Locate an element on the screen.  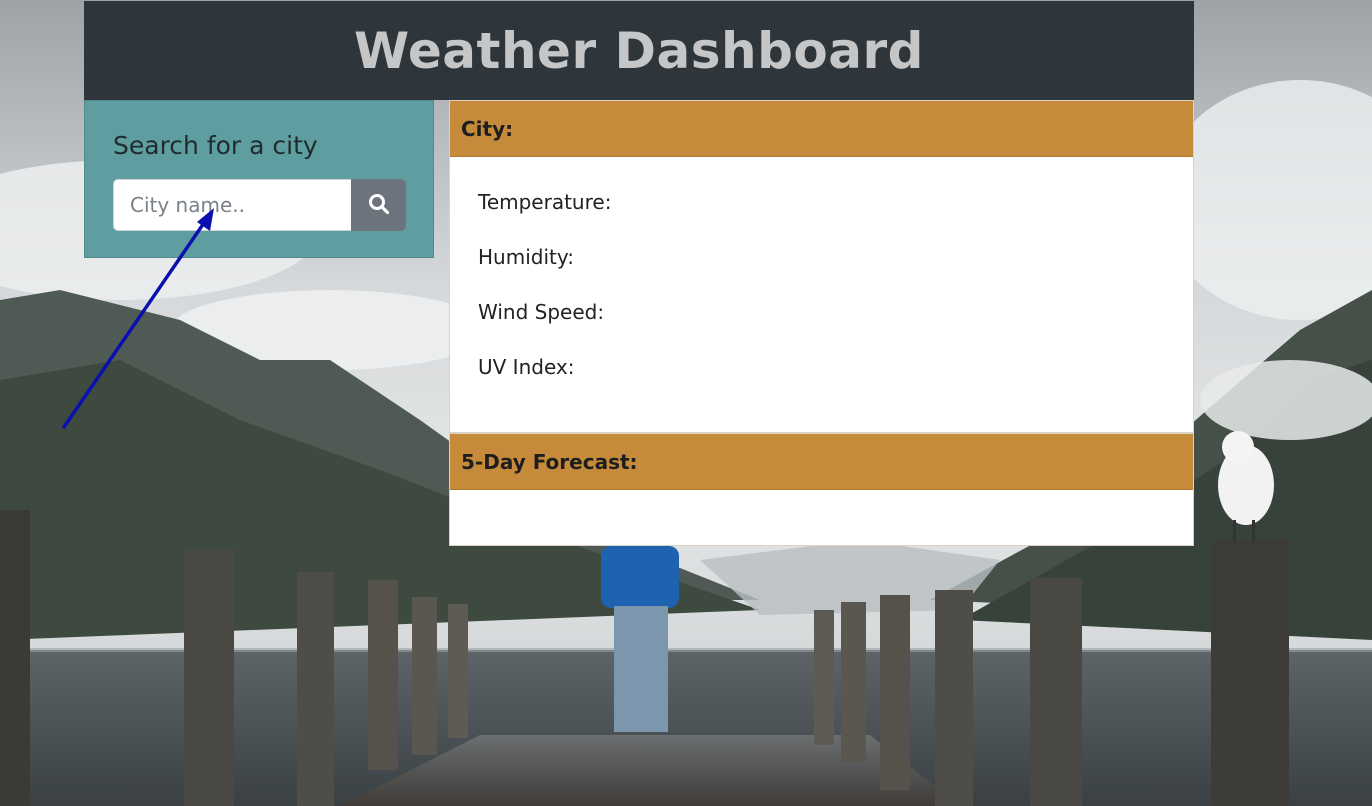
temperature-label: Temperature: is located at coordinates (545, 202).